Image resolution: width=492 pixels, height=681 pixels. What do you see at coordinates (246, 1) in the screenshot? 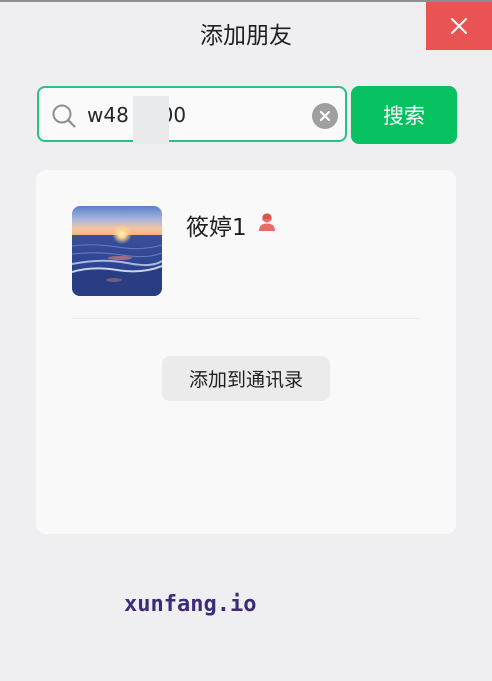
I see `window-top-border` at bounding box center [246, 1].